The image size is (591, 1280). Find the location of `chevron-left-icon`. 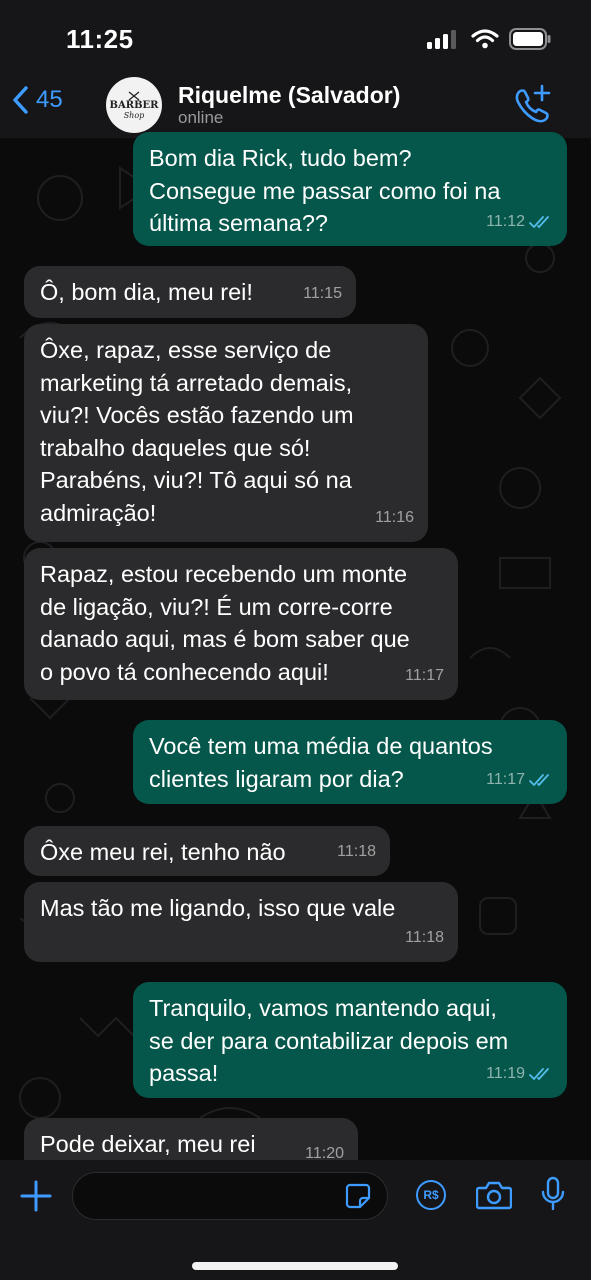

chevron-left-icon is located at coordinates (20, 100).